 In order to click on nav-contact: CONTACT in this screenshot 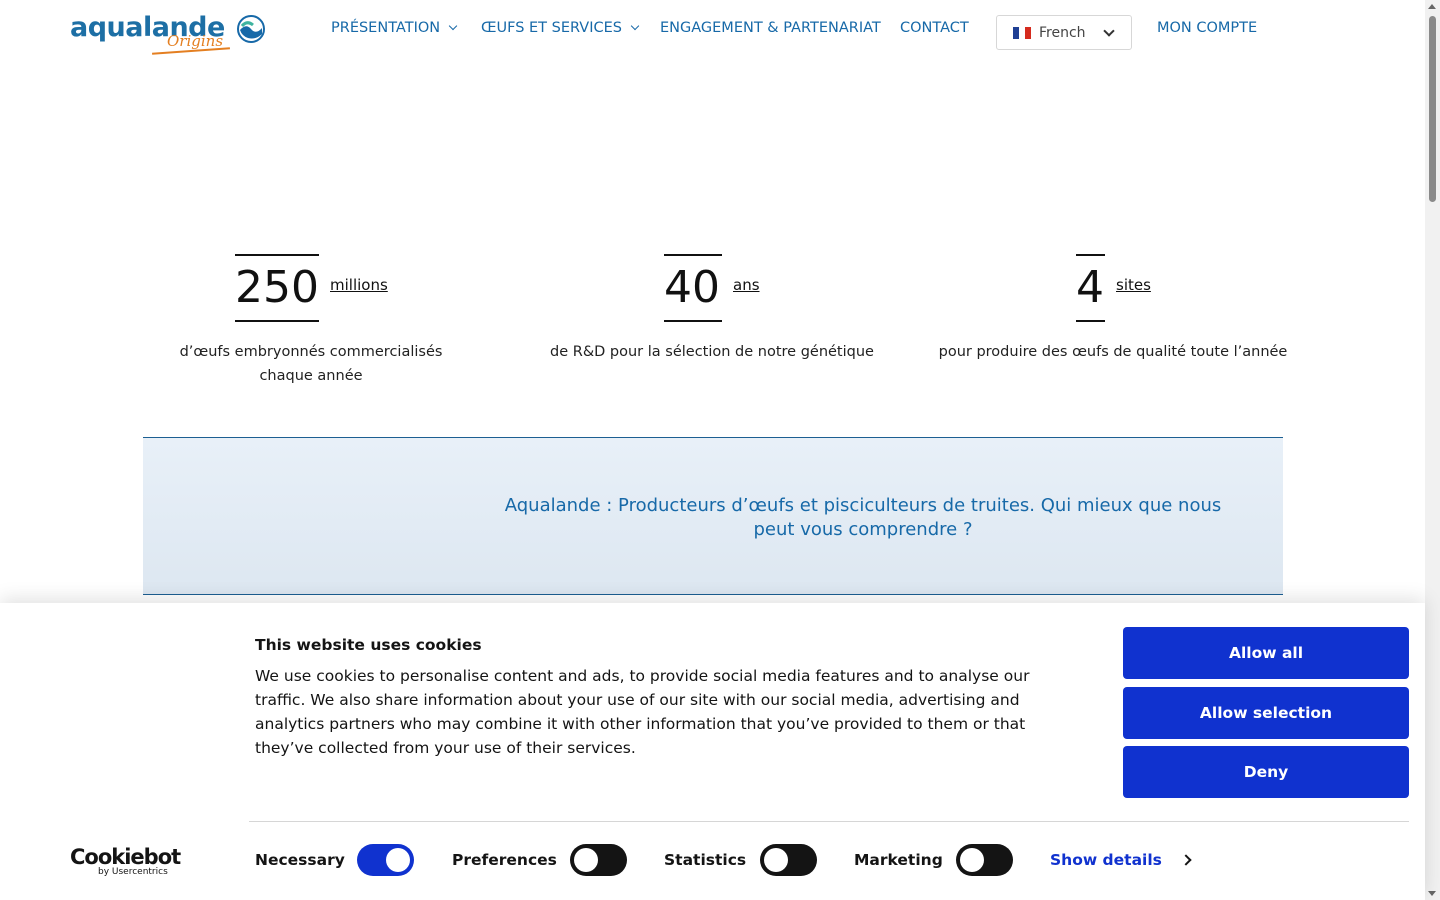, I will do `click(934, 28)`.